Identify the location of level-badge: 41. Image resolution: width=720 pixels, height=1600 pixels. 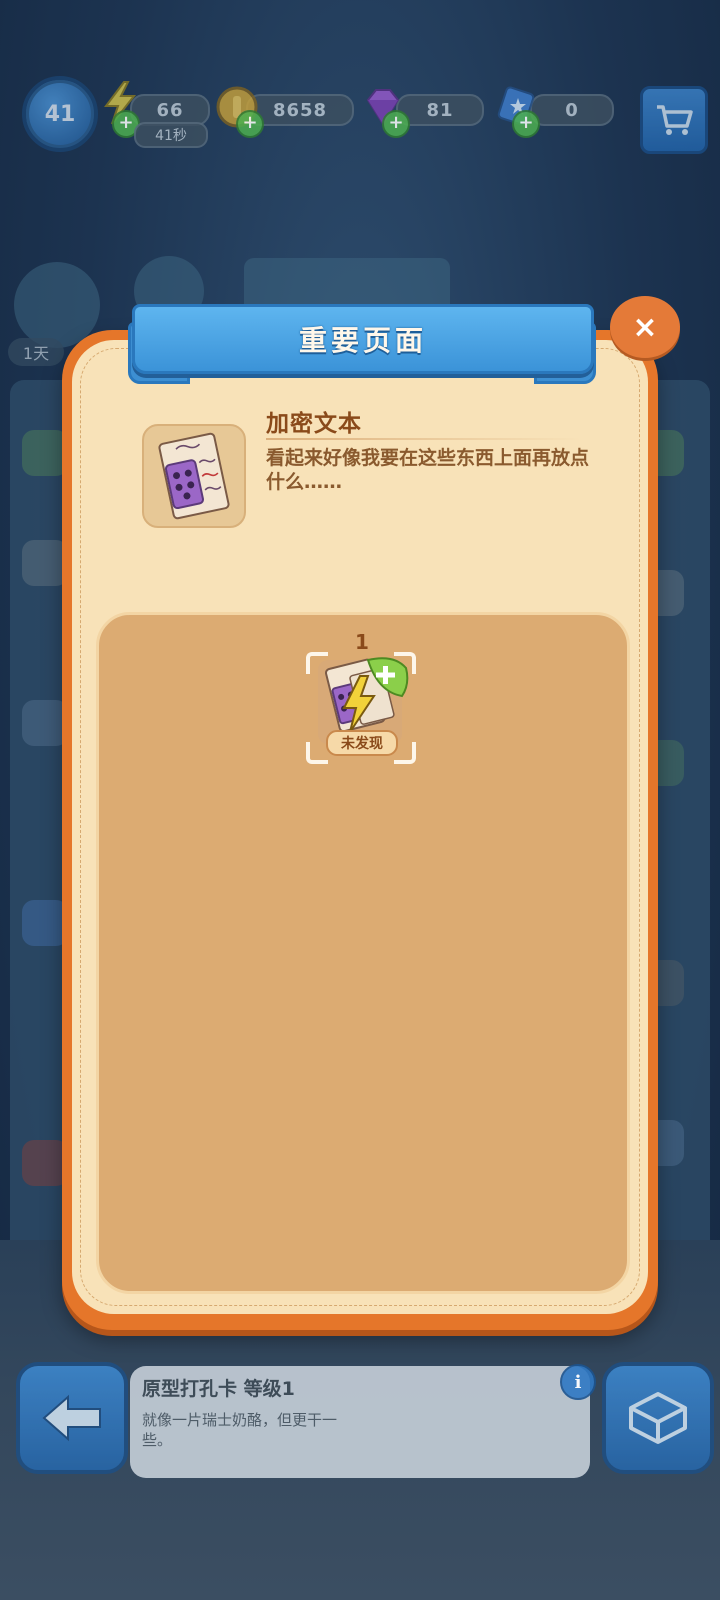
(60, 114).